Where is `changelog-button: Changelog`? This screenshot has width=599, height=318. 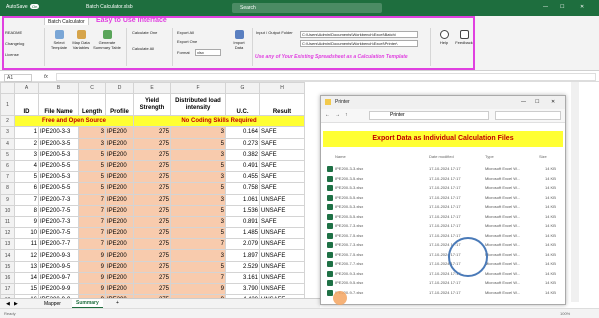
changelog-button: Changelog is located at coordinates (22, 43).